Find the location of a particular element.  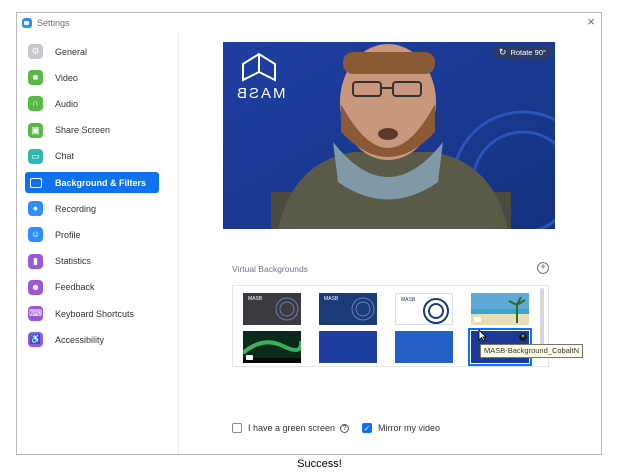

green-screen-option: I have a green screen ? is located at coordinates (291, 428).